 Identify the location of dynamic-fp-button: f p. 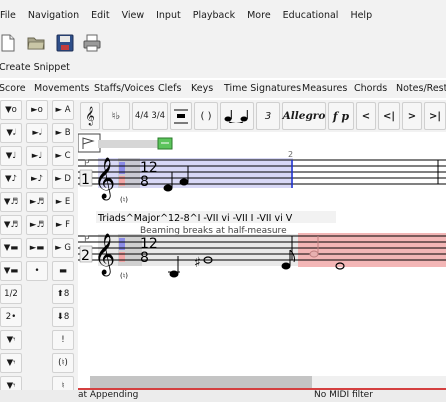
(341, 116).